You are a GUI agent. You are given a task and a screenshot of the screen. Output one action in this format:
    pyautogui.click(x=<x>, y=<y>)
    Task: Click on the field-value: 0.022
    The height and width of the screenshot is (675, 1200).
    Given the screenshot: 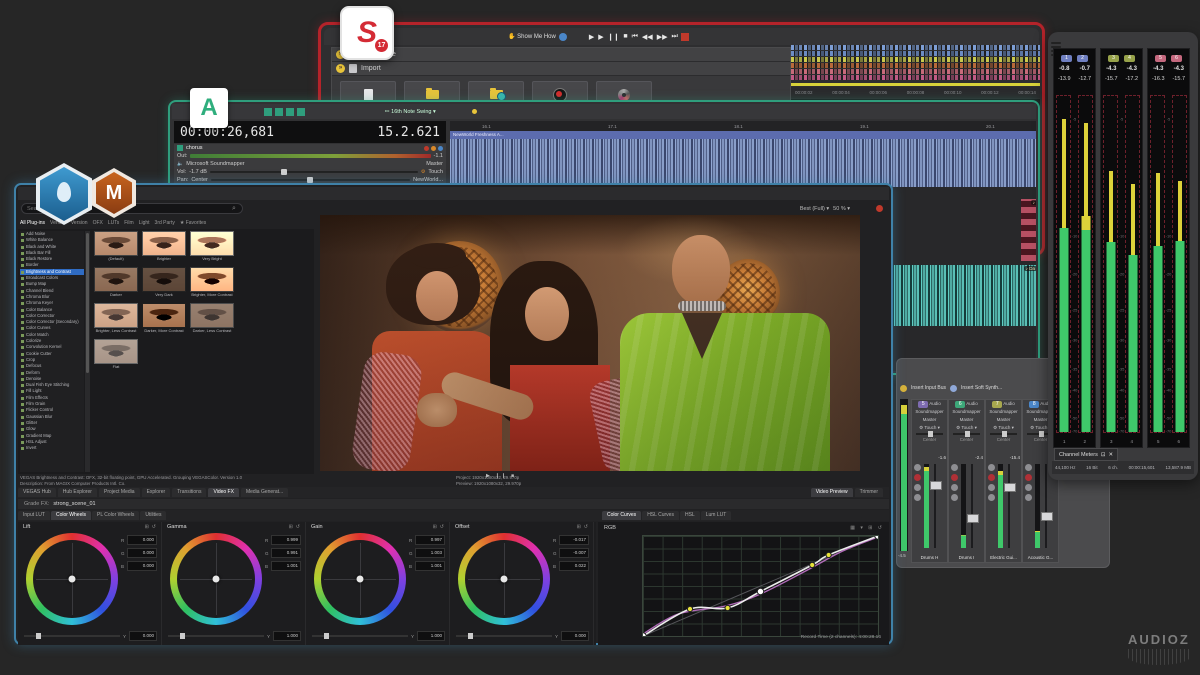 What is the action you would take?
    pyautogui.click(x=574, y=566)
    